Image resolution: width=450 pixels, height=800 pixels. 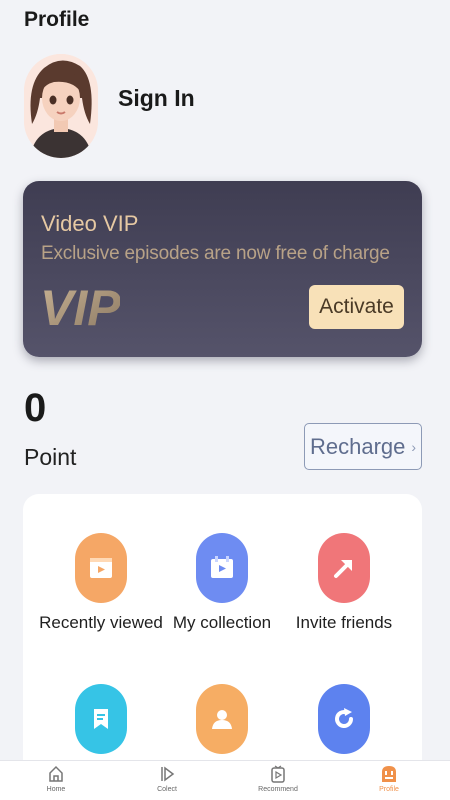 I want to click on play-icon, so click(x=168, y=774).